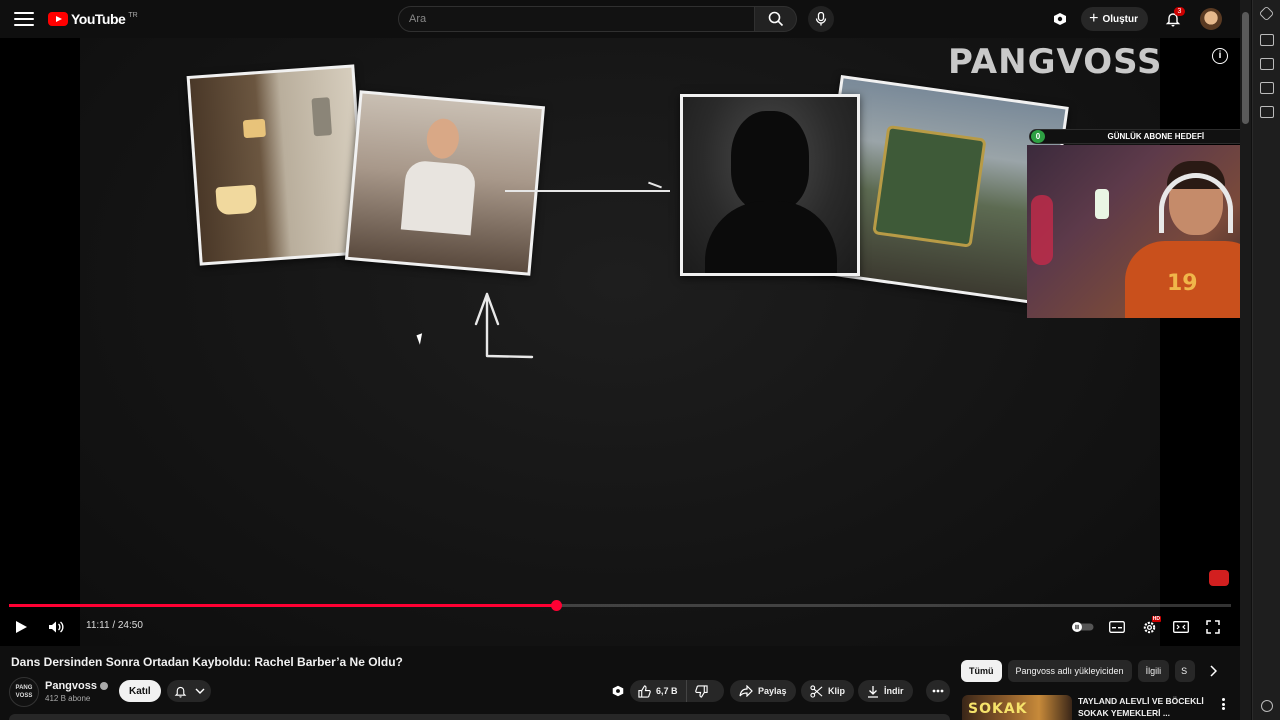 Image resolution: width=1280 pixels, height=720 pixels. I want to click on subtitles-button, so click(1117, 627).